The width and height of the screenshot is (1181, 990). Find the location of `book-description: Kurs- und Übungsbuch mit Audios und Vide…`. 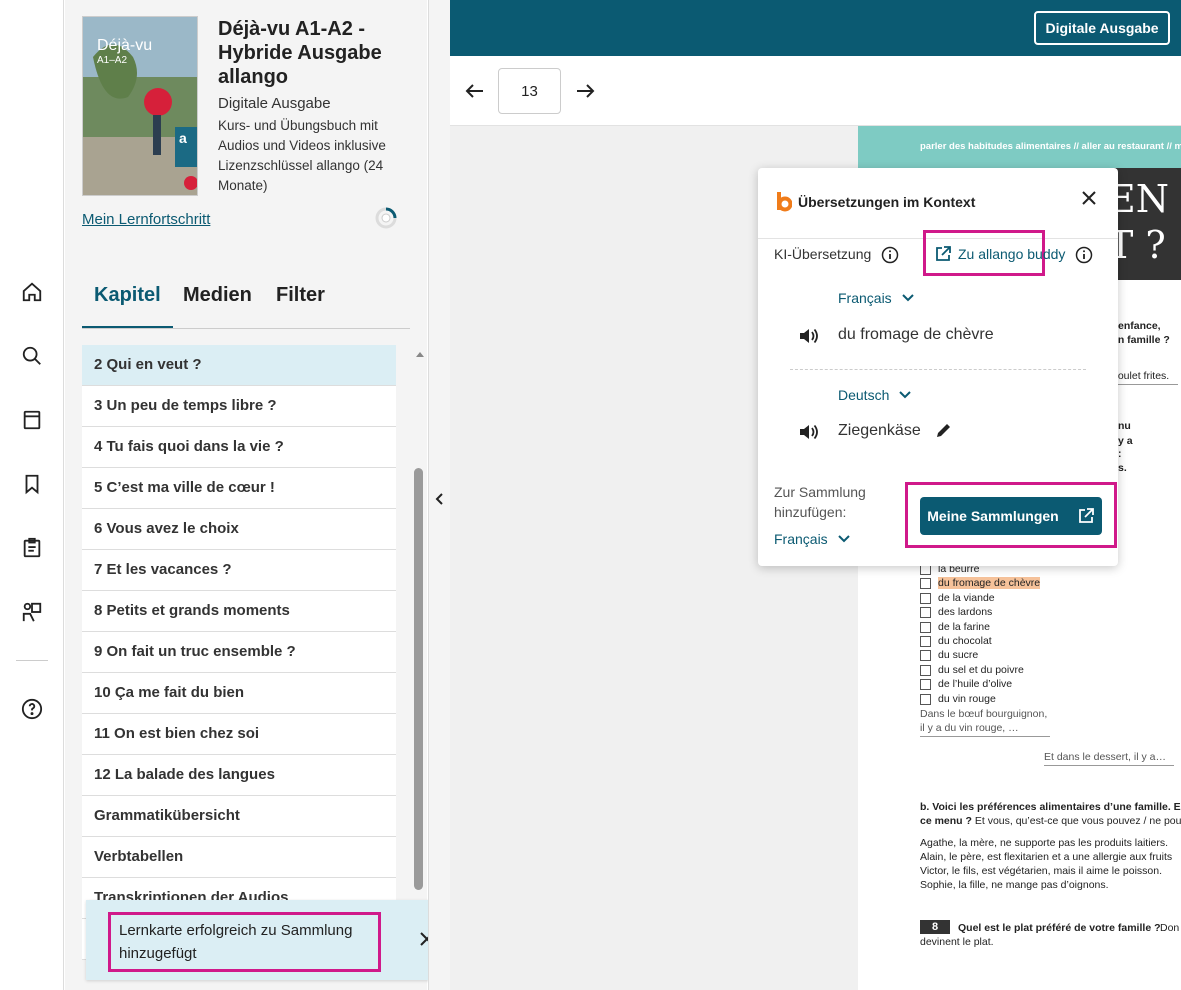

book-description: Kurs- und Übungsbuch mit Audios und Vide… is located at coordinates (302, 155).